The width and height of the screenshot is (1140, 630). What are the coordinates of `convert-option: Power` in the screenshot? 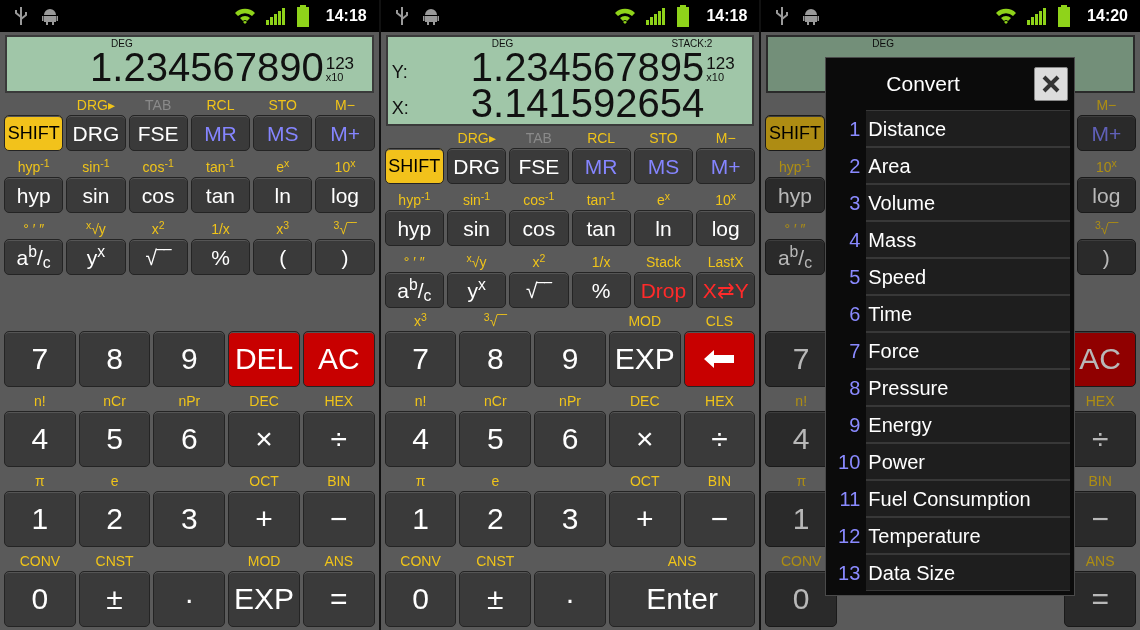 It's located at (968, 461).